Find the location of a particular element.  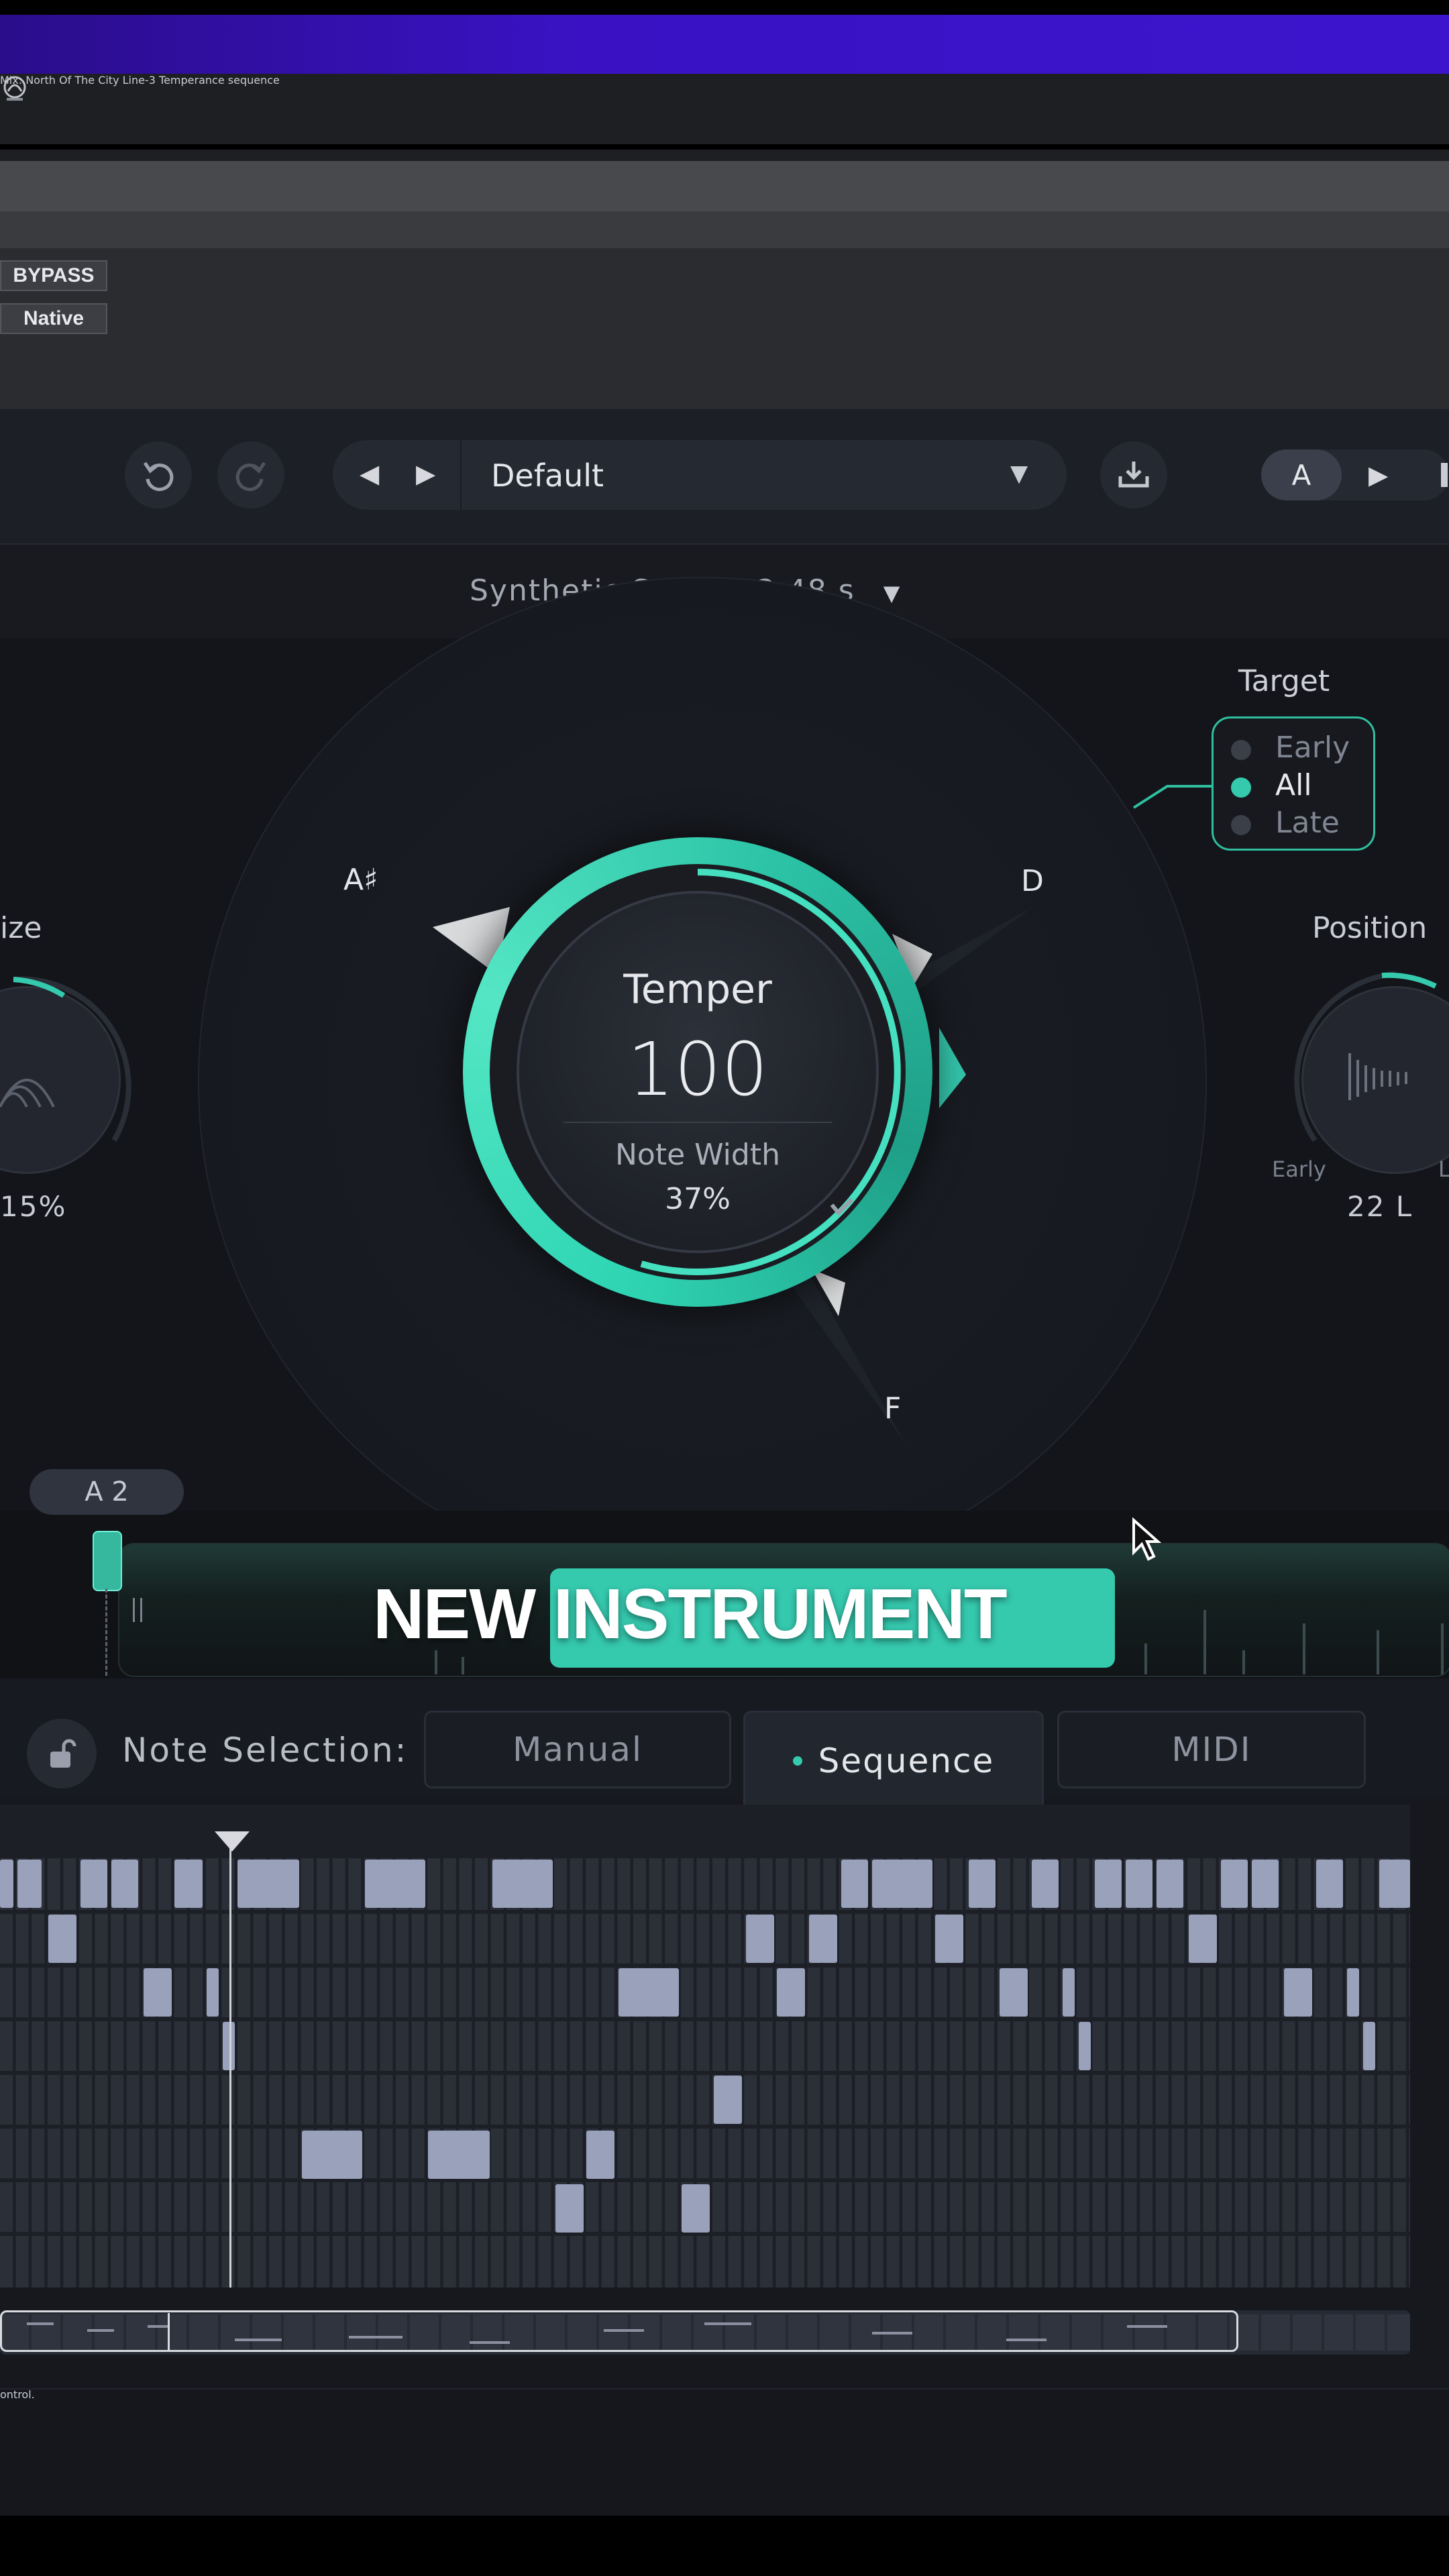

temper-label: Temper is located at coordinates (697, 989).